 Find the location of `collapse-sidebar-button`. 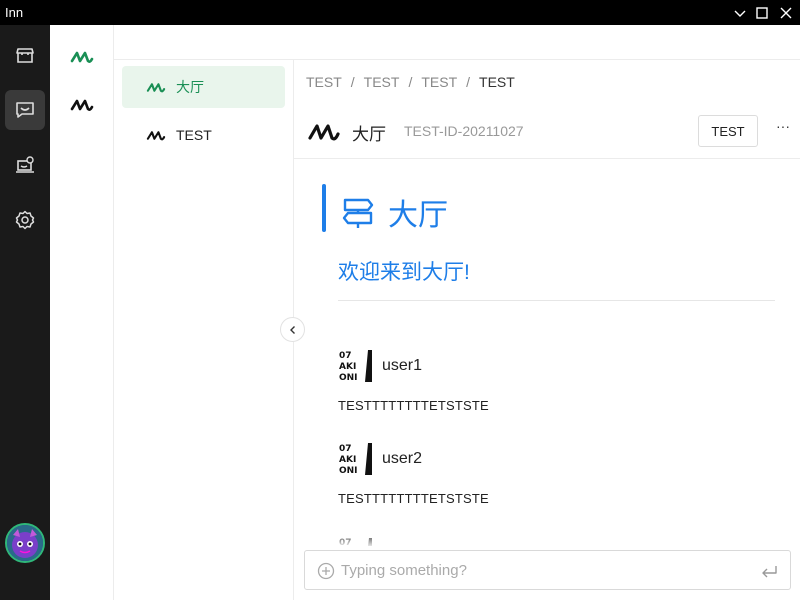

collapse-sidebar-button is located at coordinates (292, 329).